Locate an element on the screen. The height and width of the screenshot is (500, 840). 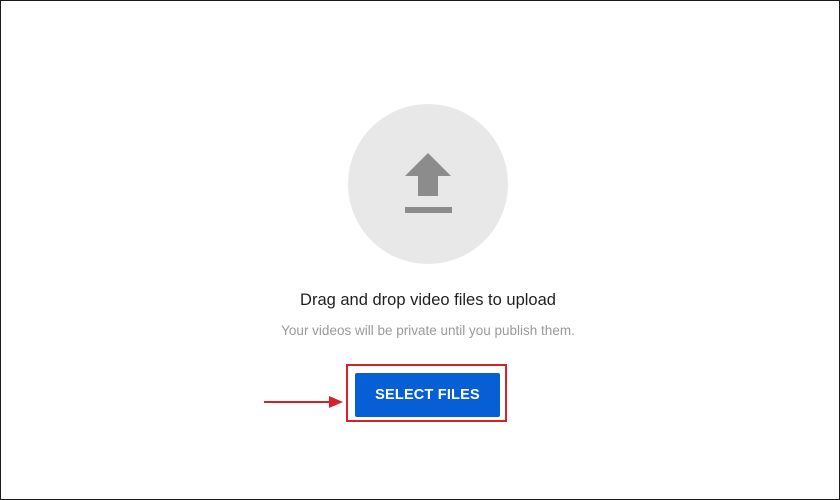
red-arrow-icon is located at coordinates (303, 402).